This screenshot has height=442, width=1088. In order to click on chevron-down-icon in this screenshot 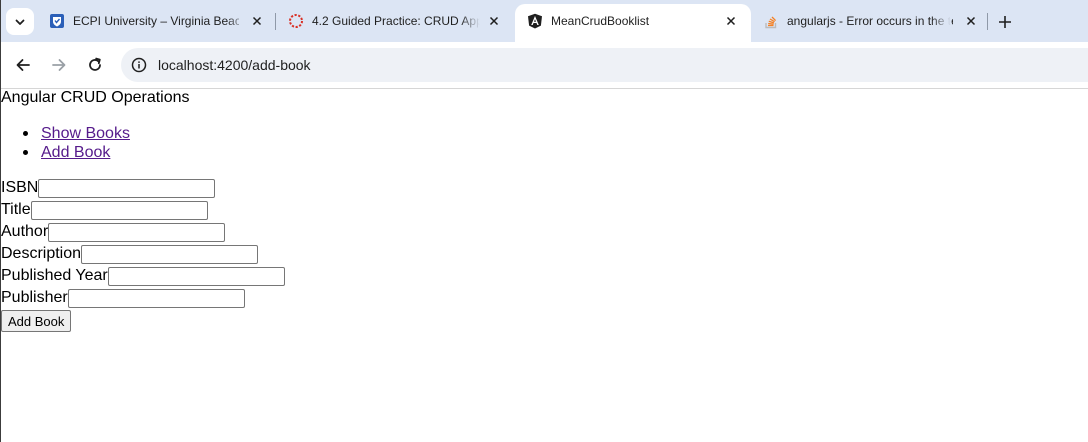, I will do `click(20, 22)`.